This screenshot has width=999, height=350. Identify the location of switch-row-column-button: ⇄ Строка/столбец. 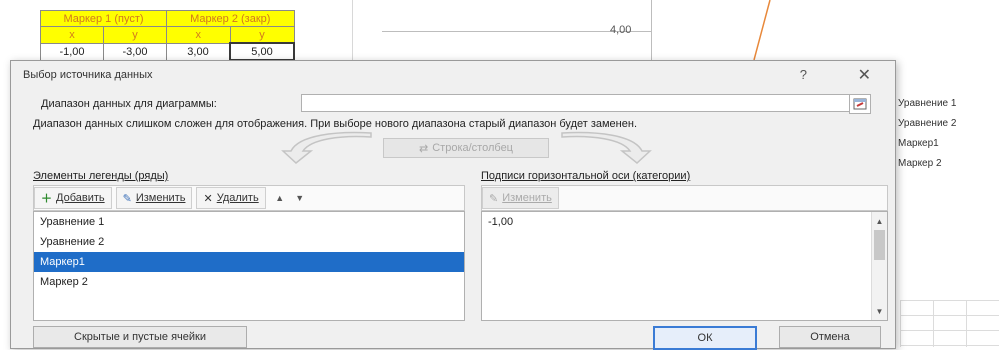
(466, 148).